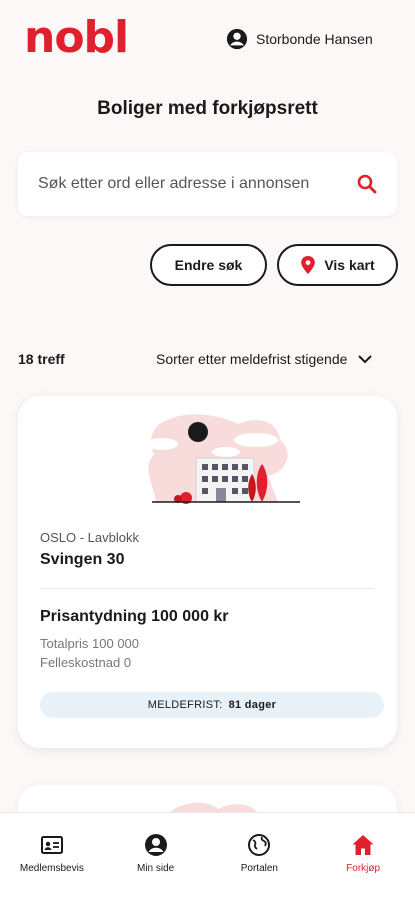 The image size is (415, 900). I want to click on user-name: Storbonde Hansen, so click(314, 39).